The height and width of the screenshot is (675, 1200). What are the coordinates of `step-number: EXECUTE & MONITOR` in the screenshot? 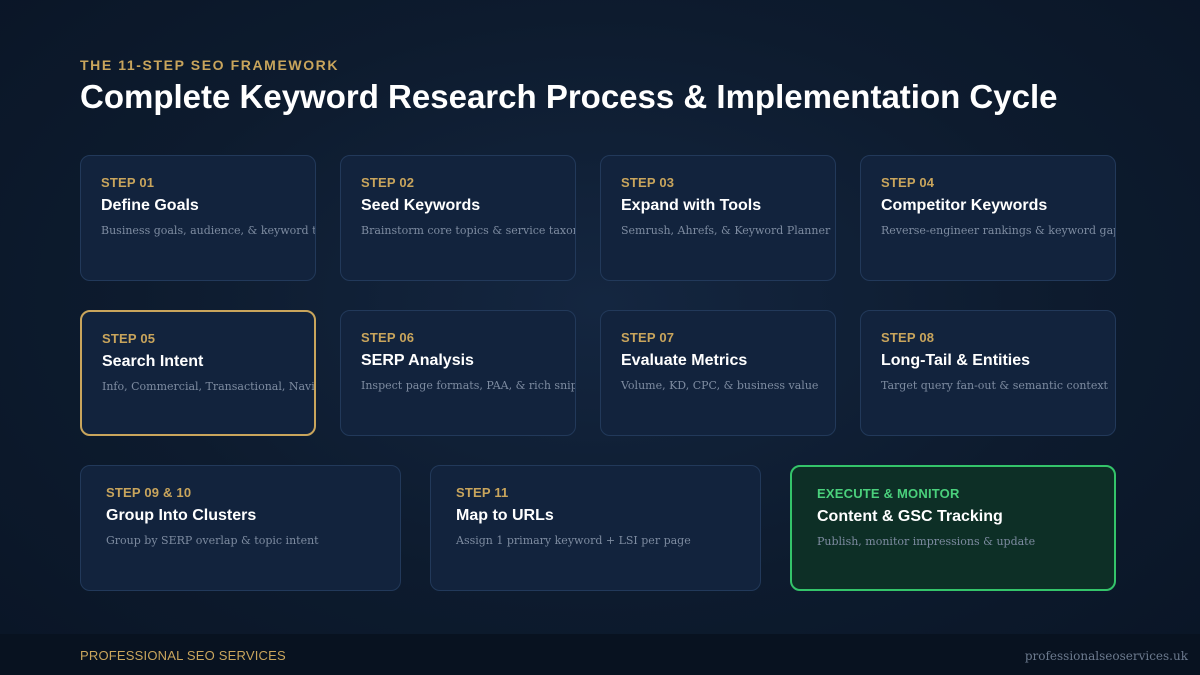 It's located at (888, 493).